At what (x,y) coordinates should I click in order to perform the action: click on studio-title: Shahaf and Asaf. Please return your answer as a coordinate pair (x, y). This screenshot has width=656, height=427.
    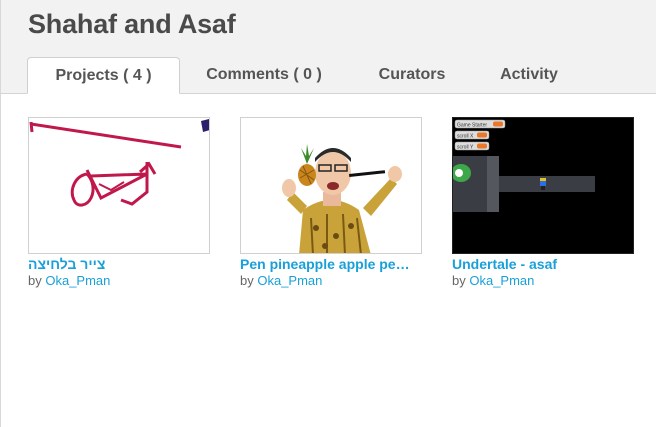
    Looking at the image, I should click on (132, 24).